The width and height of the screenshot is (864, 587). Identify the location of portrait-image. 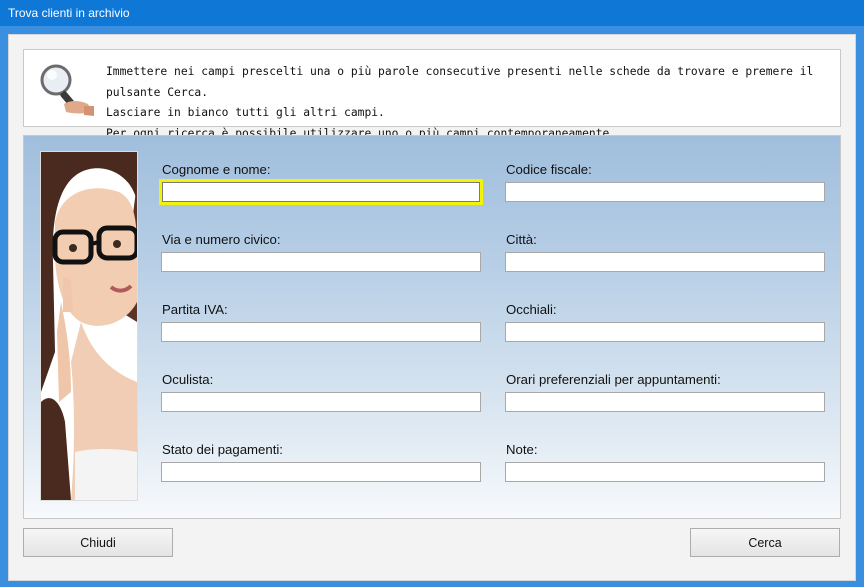
(89, 326).